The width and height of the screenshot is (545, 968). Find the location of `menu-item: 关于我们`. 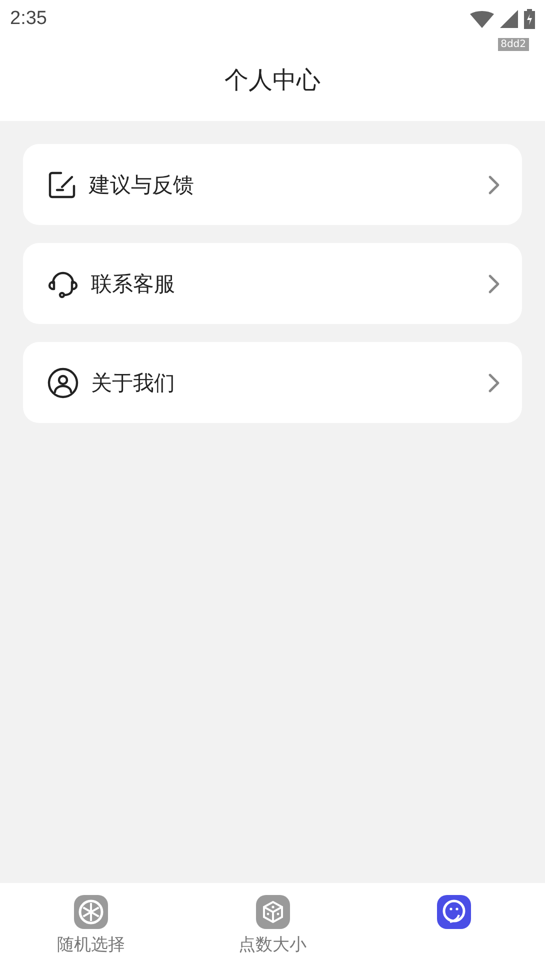

menu-item: 关于我们 is located at coordinates (272, 382).